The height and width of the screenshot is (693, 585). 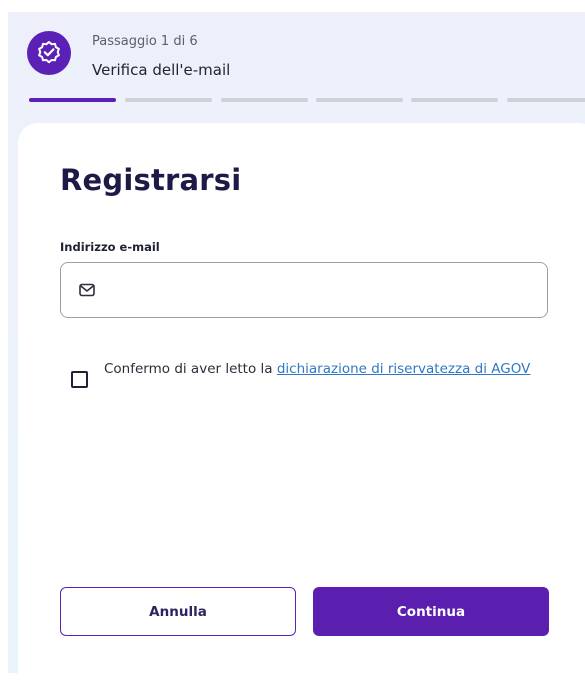 I want to click on page-title: Registrarsi, so click(x=151, y=180).